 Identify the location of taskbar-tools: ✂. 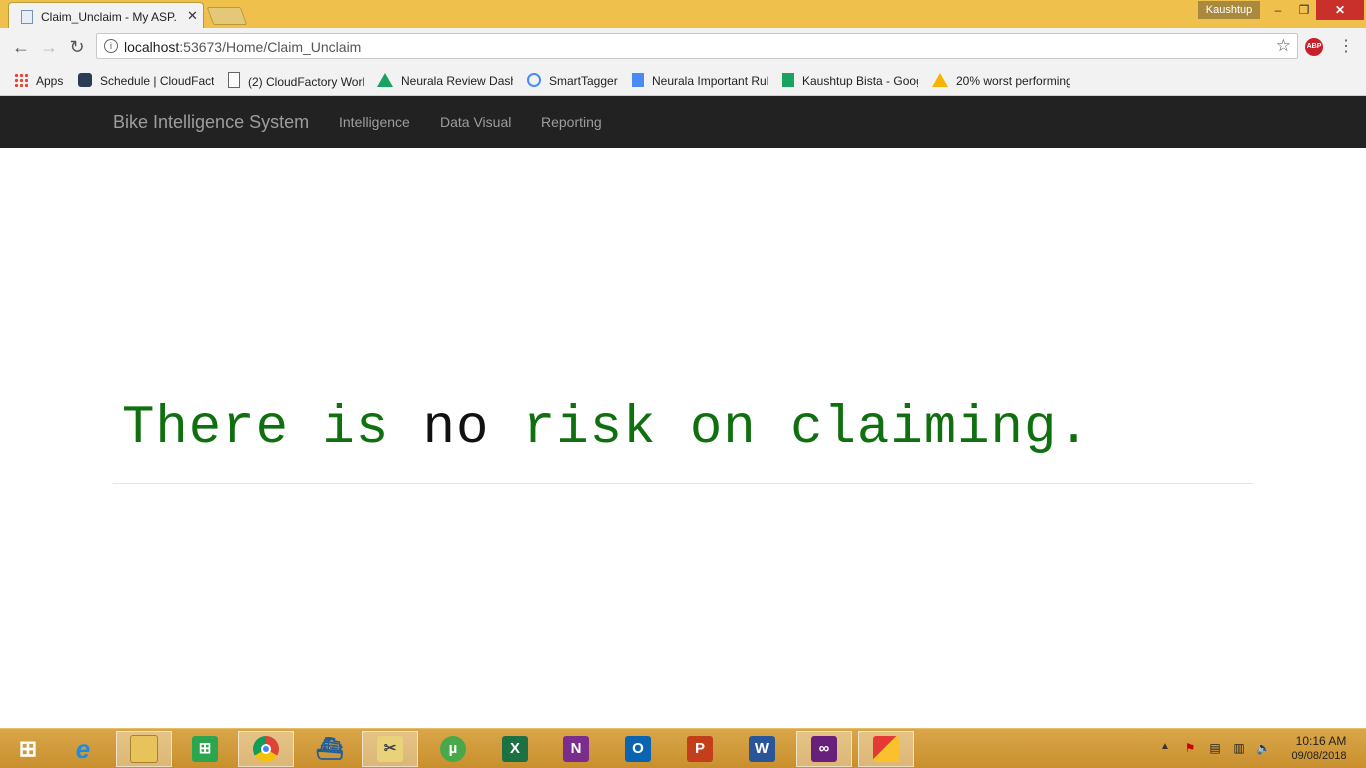
(390, 749).